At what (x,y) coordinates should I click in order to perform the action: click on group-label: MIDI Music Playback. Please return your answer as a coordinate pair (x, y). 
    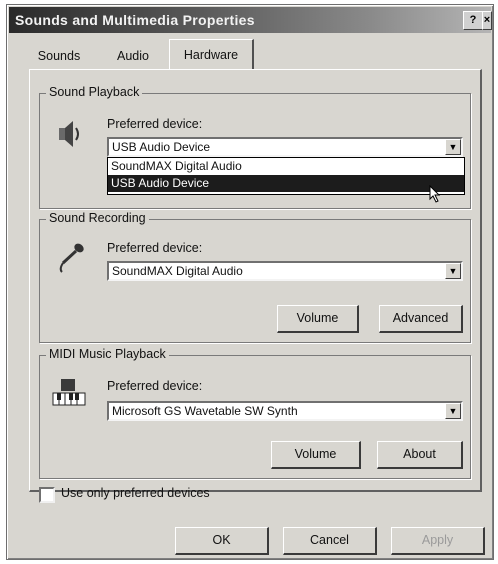
    Looking at the image, I should click on (107, 354).